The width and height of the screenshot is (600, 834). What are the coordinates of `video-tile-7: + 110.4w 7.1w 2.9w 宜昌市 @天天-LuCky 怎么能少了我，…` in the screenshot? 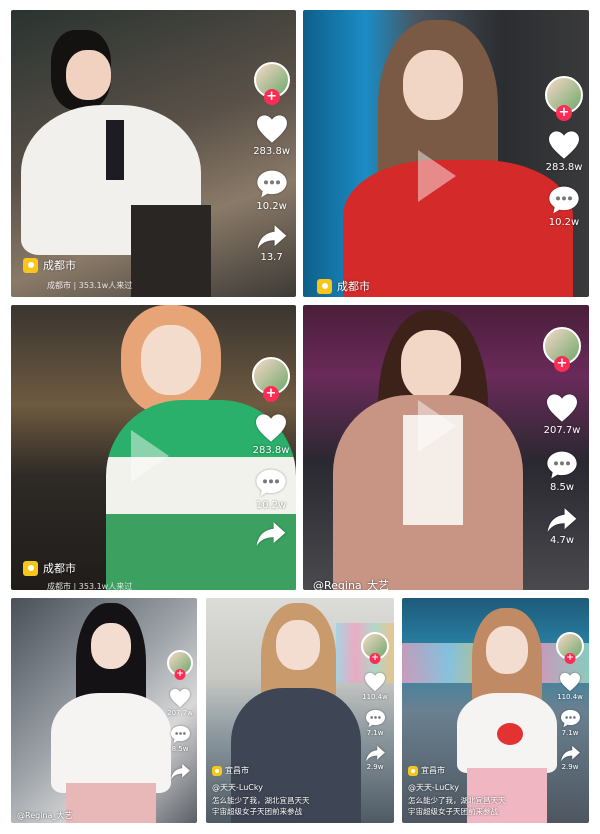 It's located at (495, 710).